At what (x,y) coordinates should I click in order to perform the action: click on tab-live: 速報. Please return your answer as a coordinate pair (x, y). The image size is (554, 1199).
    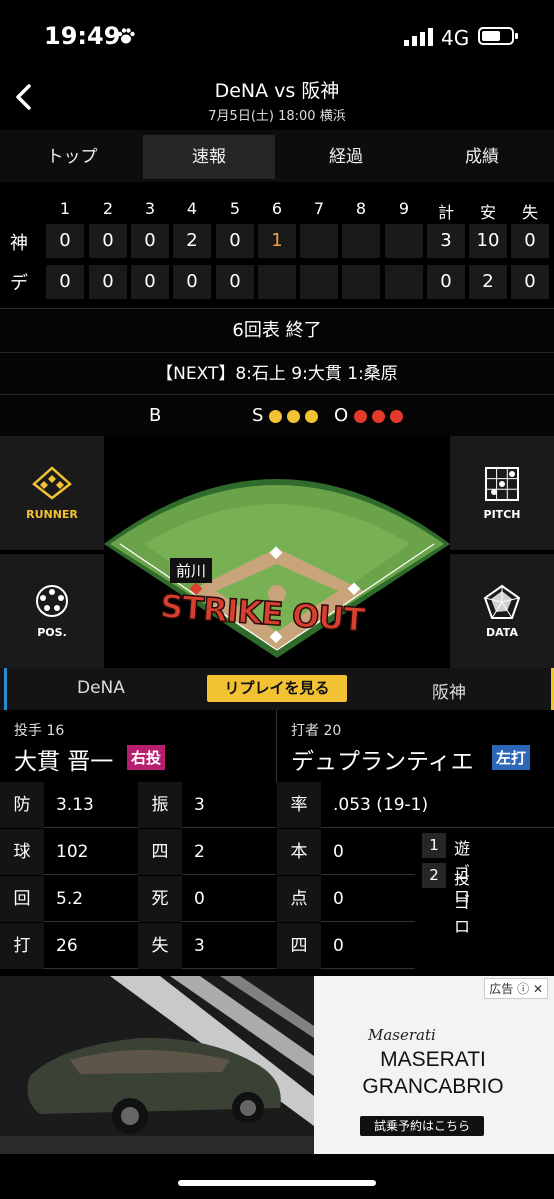
    Looking at the image, I should click on (209, 157).